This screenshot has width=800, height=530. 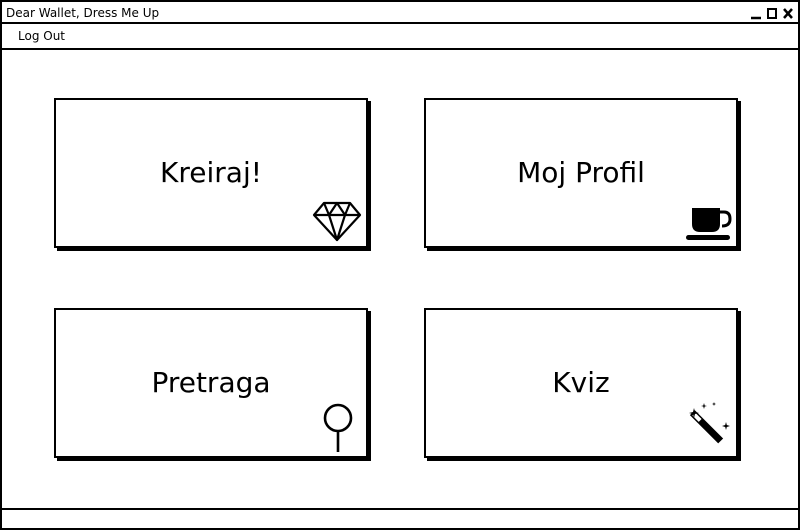 I want to click on menu-bar: Log Out, so click(x=400, y=37).